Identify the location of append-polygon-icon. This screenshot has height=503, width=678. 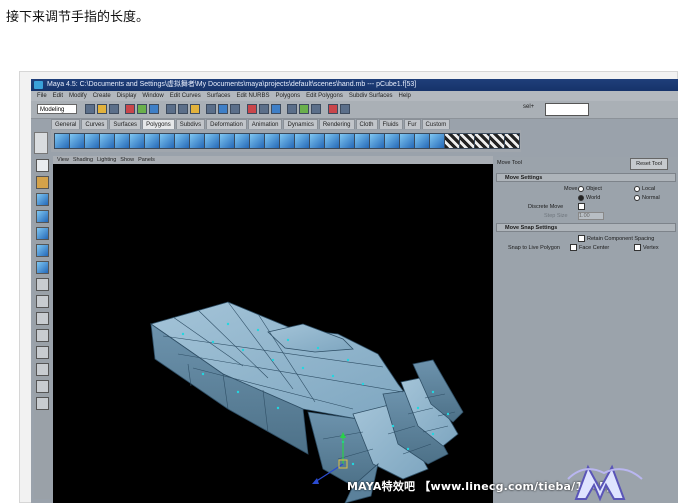
(242, 141).